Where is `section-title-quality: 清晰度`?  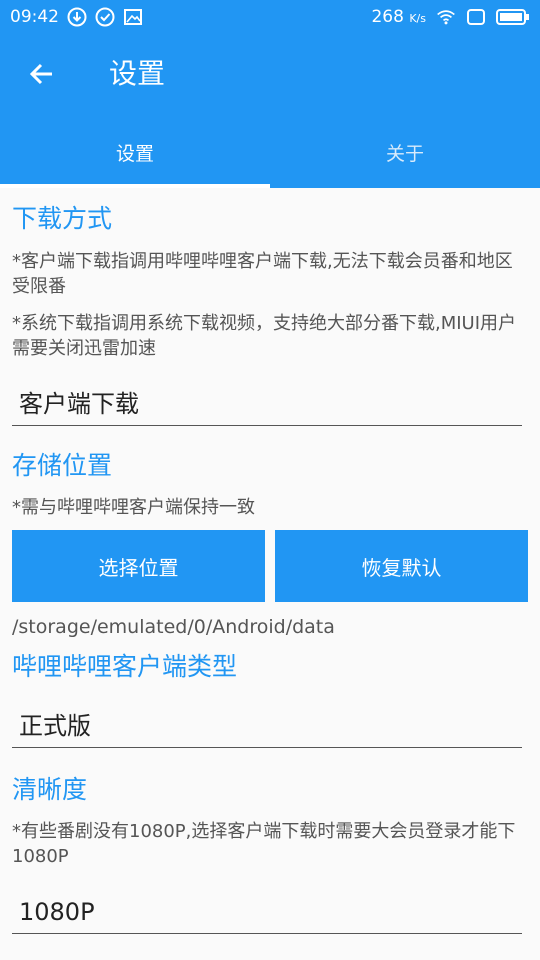
section-title-quality: 清晰度 is located at coordinates (50, 789).